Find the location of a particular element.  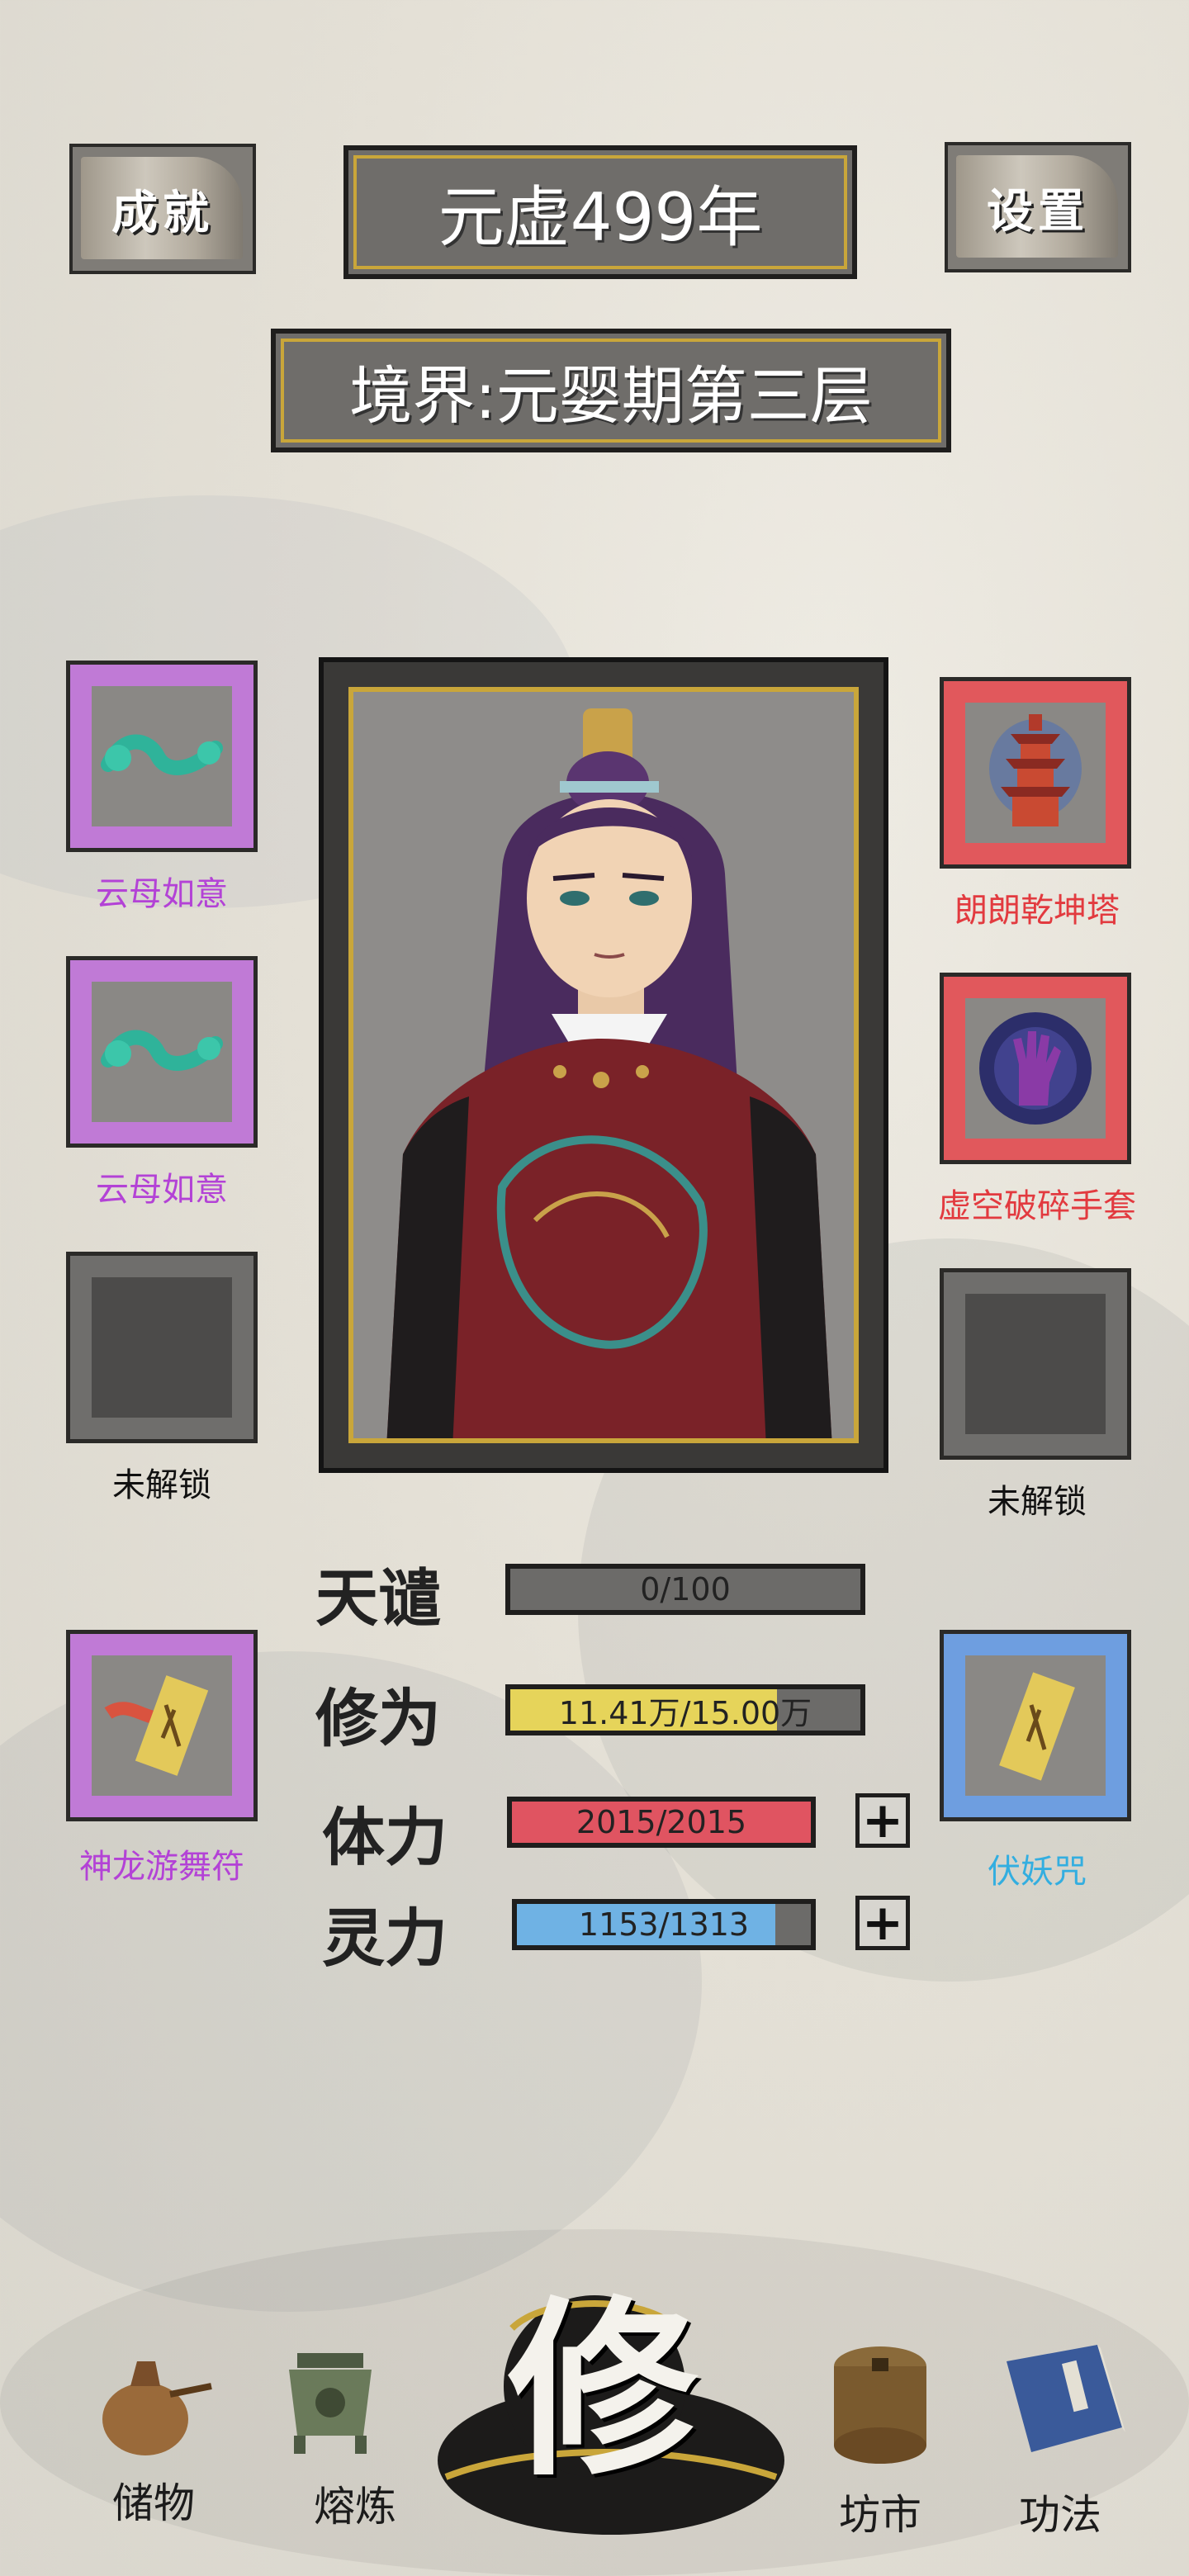

tribulation-bar: 0/100 is located at coordinates (685, 1589).